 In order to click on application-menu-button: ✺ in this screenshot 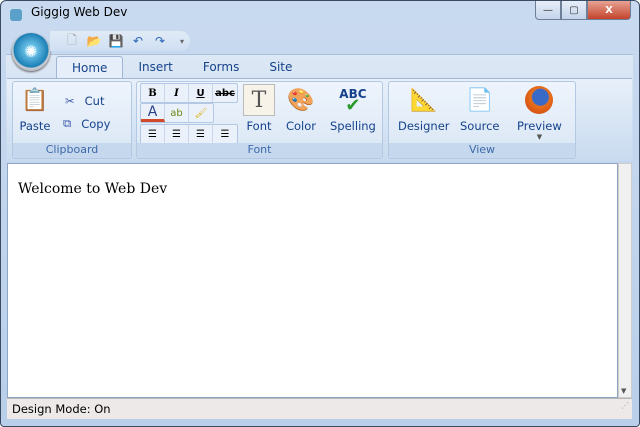, I will do `click(31, 52)`.